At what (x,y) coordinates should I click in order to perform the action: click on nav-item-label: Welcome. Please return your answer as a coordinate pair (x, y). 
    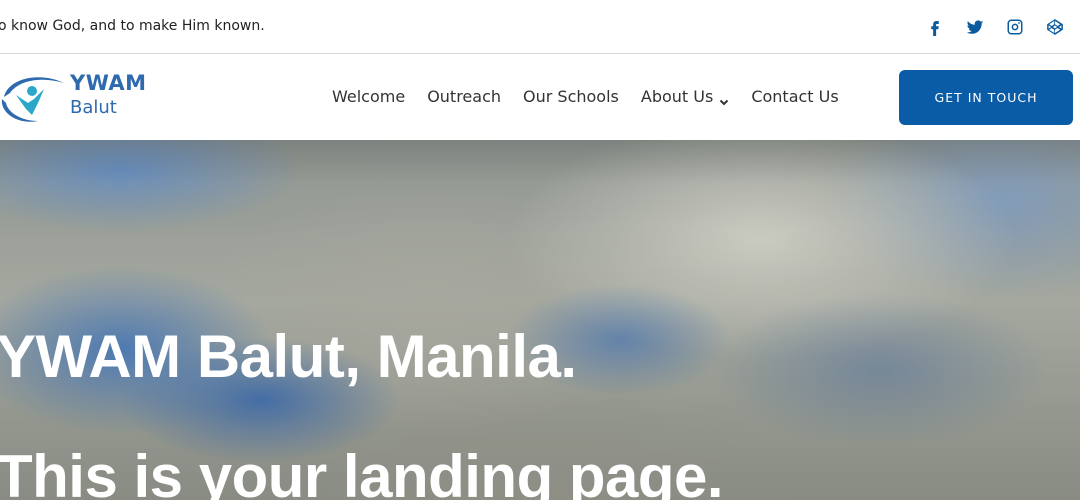
    Looking at the image, I should click on (369, 96).